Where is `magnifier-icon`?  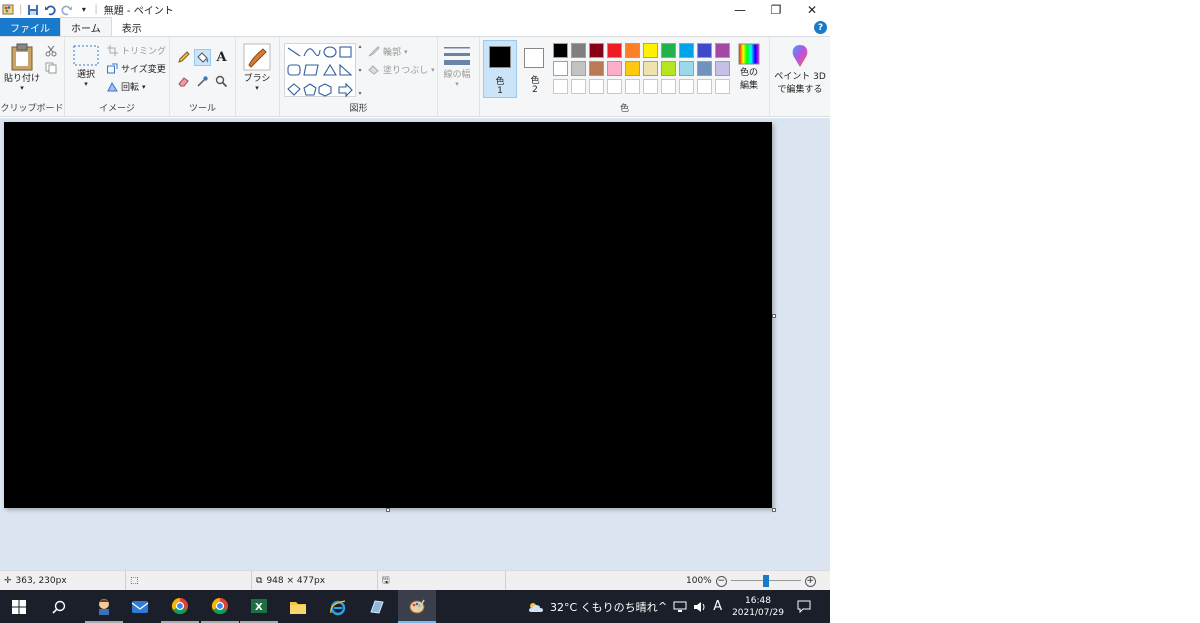
magnifier-icon is located at coordinates (221, 81).